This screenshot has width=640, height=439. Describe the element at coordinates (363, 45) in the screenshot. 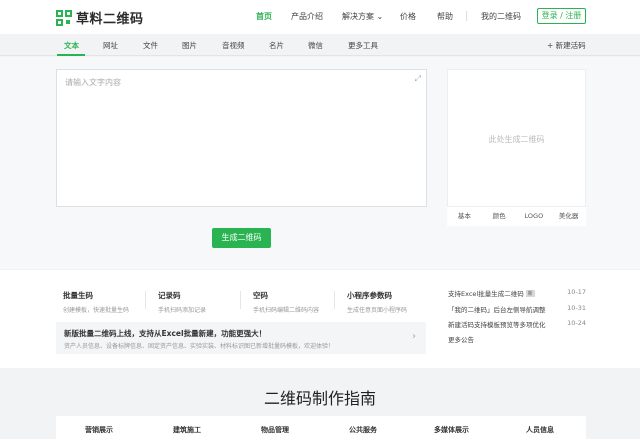

I see `tab-more-tools: 更多工具` at that location.